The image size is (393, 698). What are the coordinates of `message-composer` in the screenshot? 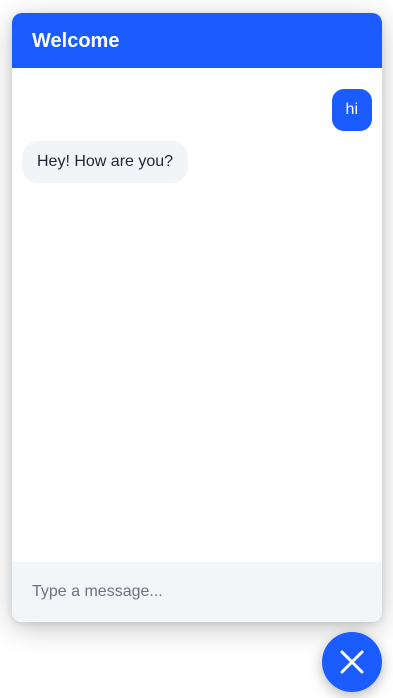 It's located at (197, 592).